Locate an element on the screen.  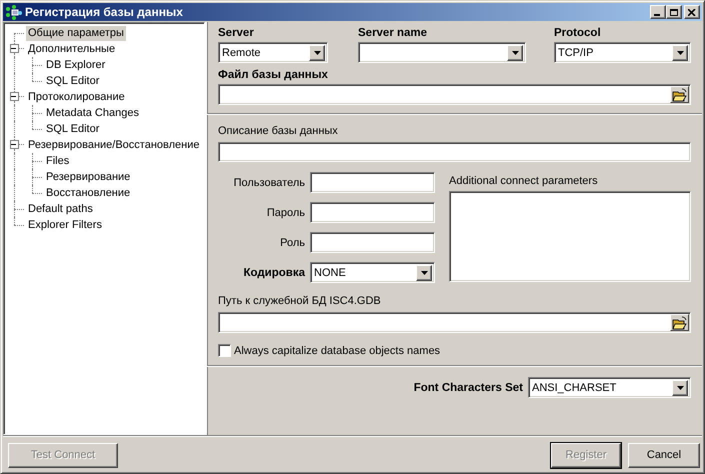
field-label: Пользователь is located at coordinates (268, 182).